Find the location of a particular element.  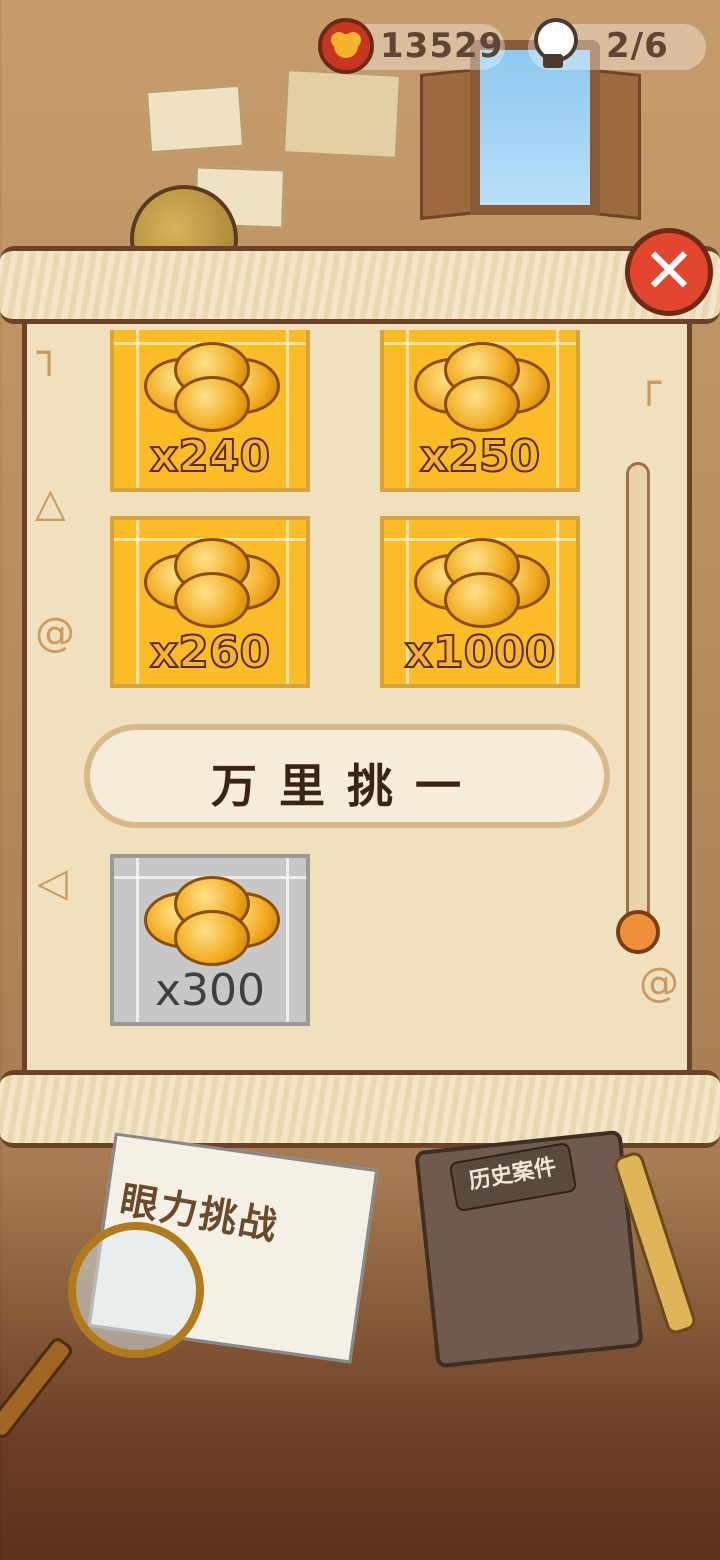

reward-tile: x1000 is located at coordinates (480, 602).